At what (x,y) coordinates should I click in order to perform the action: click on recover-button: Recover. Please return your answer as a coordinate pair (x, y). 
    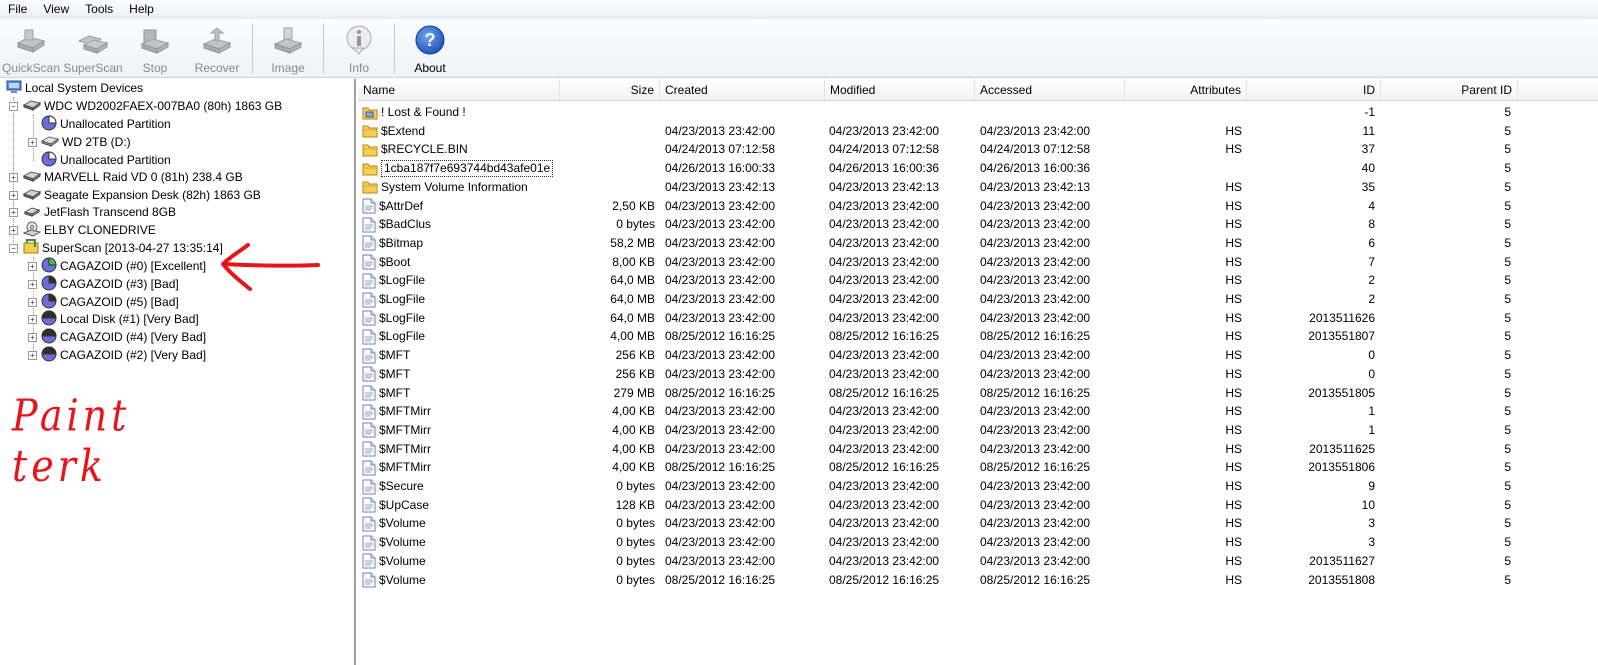
    Looking at the image, I should click on (217, 48).